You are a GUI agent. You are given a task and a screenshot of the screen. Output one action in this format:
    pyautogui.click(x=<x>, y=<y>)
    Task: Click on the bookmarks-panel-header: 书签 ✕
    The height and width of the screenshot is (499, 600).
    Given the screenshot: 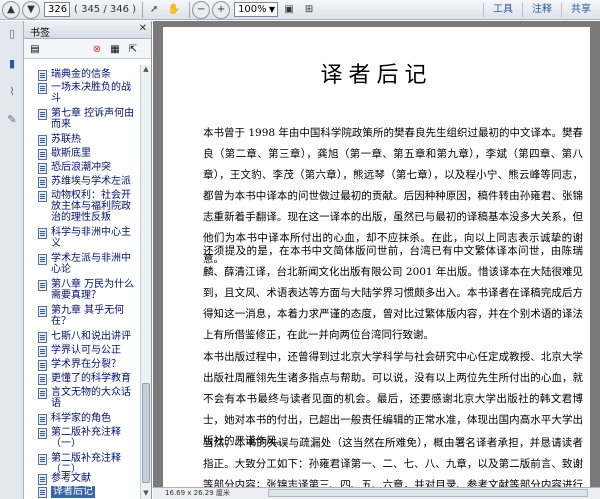 What is the action you would take?
    pyautogui.click(x=87, y=30)
    